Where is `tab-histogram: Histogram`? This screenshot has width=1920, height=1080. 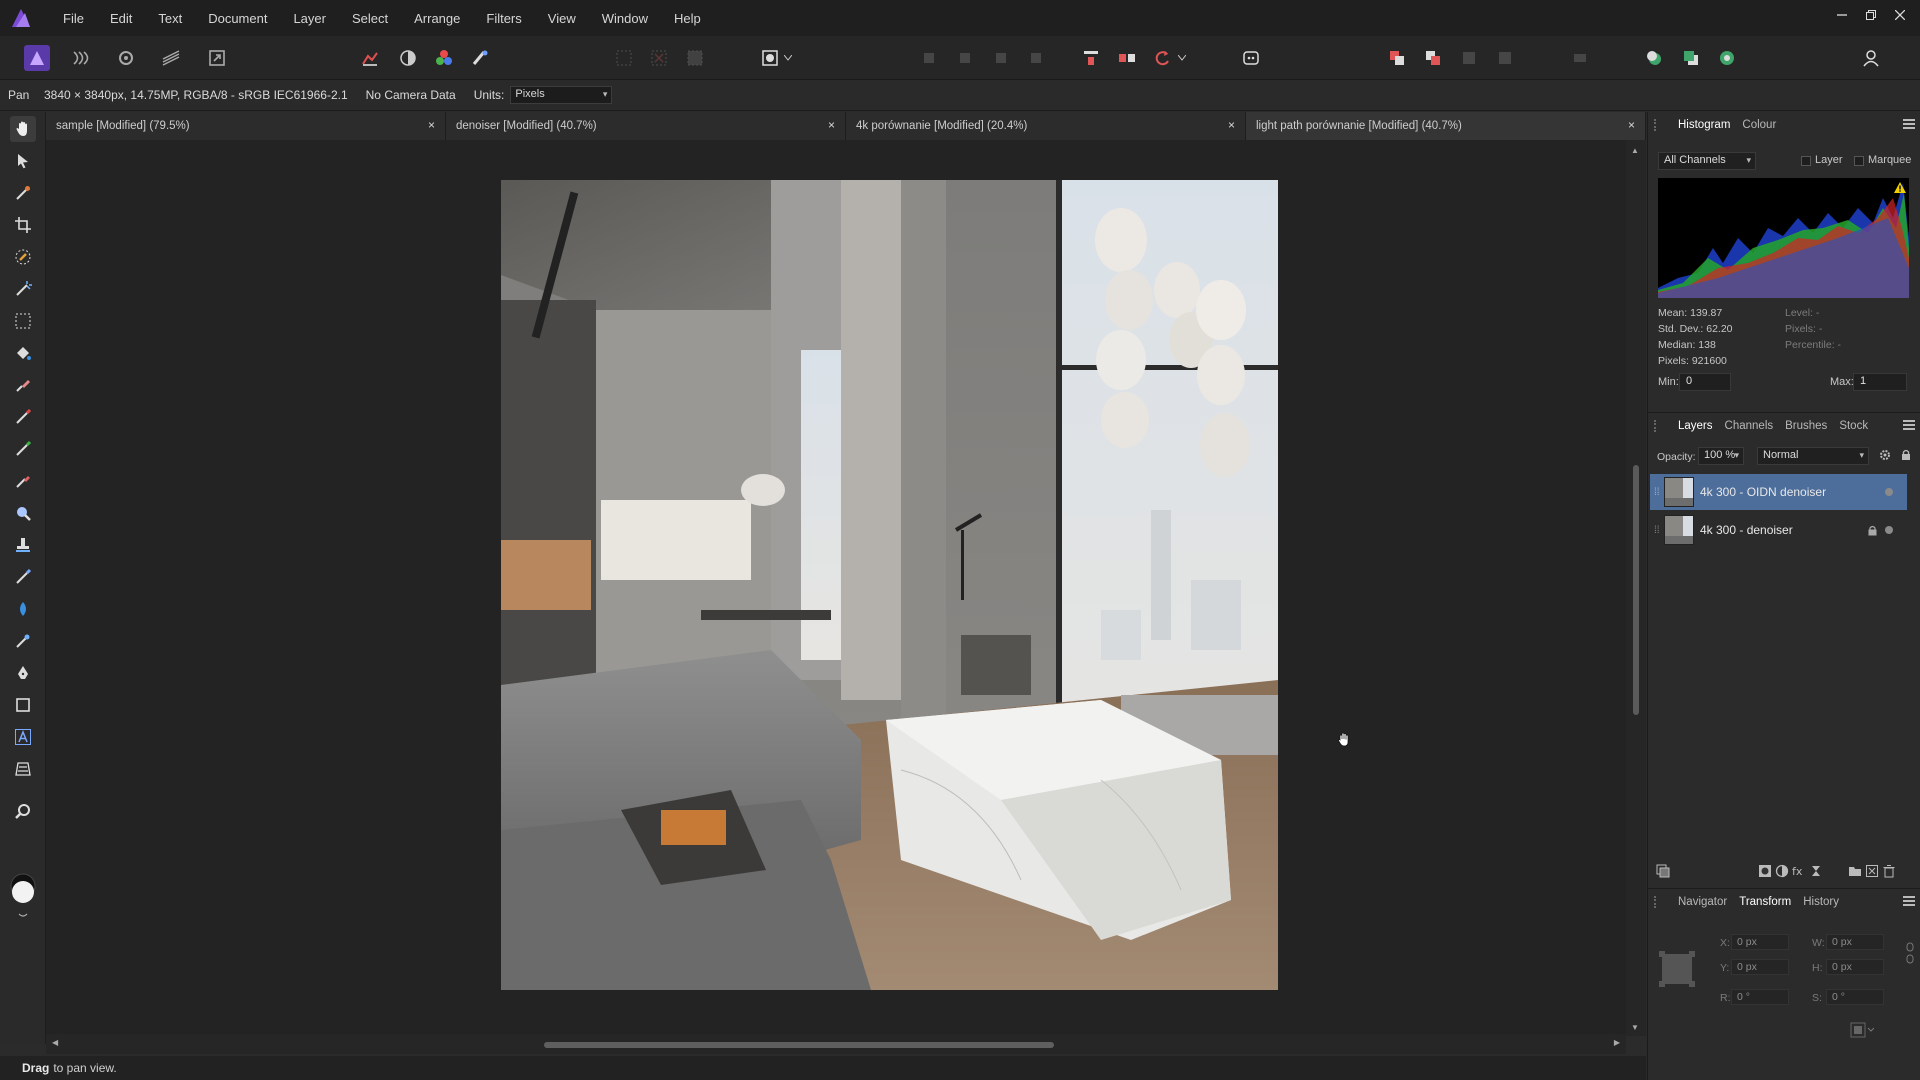
tab-histogram: Histogram is located at coordinates (1704, 125).